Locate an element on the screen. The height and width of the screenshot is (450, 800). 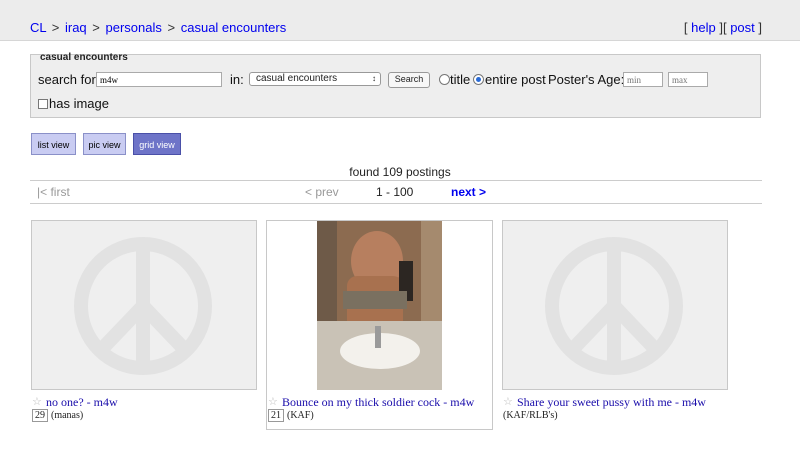
posting-meta: 21 (KAF) is located at coordinates (291, 415).